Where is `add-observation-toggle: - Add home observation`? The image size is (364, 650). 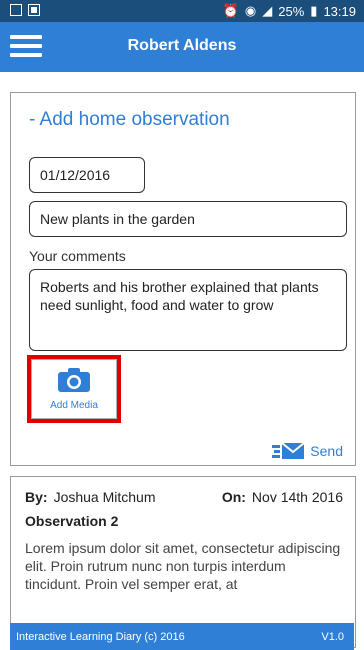
add-observation-toggle: - Add home observation is located at coordinates (129, 120).